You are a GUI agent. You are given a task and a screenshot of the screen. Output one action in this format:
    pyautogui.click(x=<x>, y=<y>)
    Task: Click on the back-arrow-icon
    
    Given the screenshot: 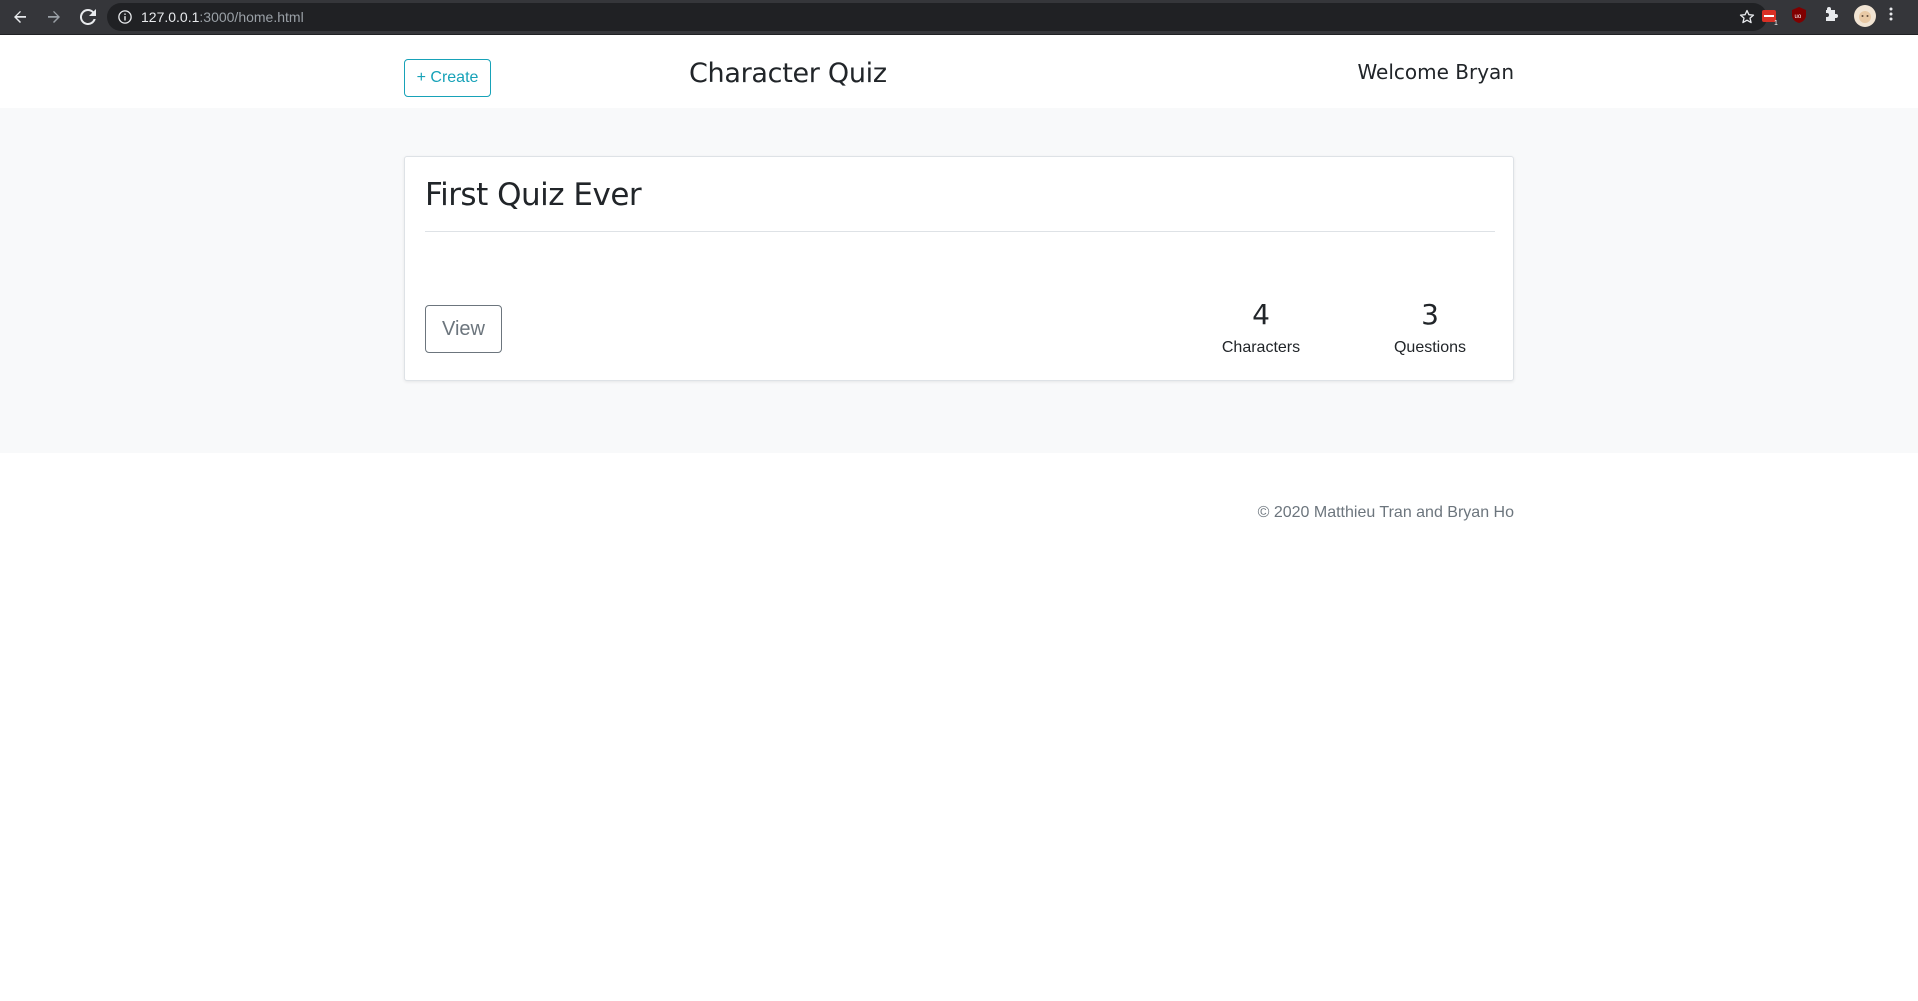 What is the action you would take?
    pyautogui.click(x=20, y=17)
    